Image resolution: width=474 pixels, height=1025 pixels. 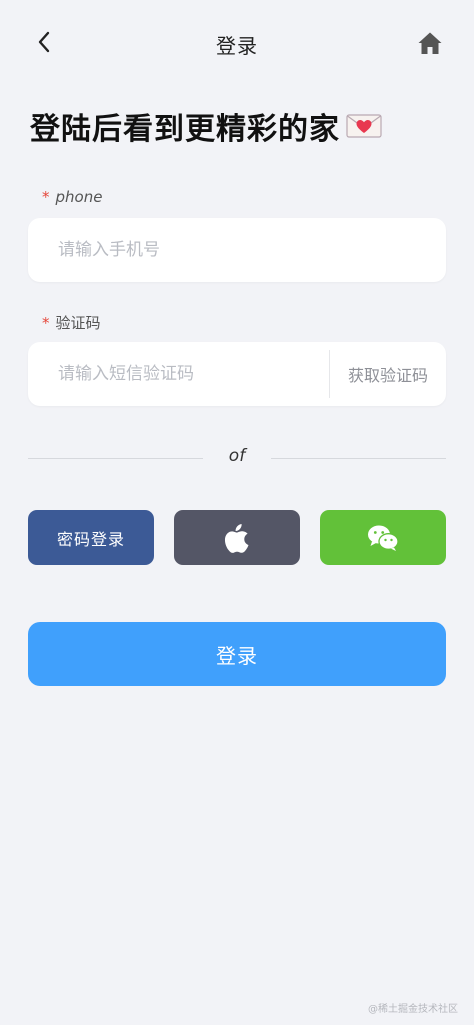 I want to click on watermark: @稀土掘金技术社区, so click(x=413, y=1009).